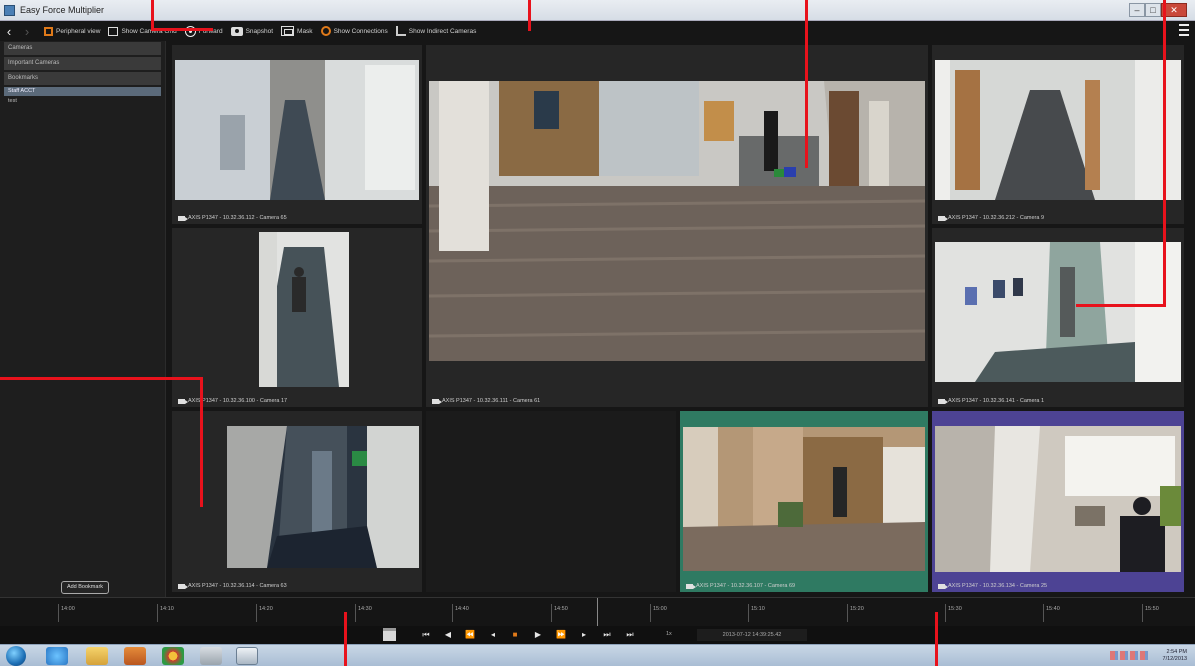 The image size is (1195, 666). I want to click on window-title: Easy Force Multiplier, so click(62, 10).